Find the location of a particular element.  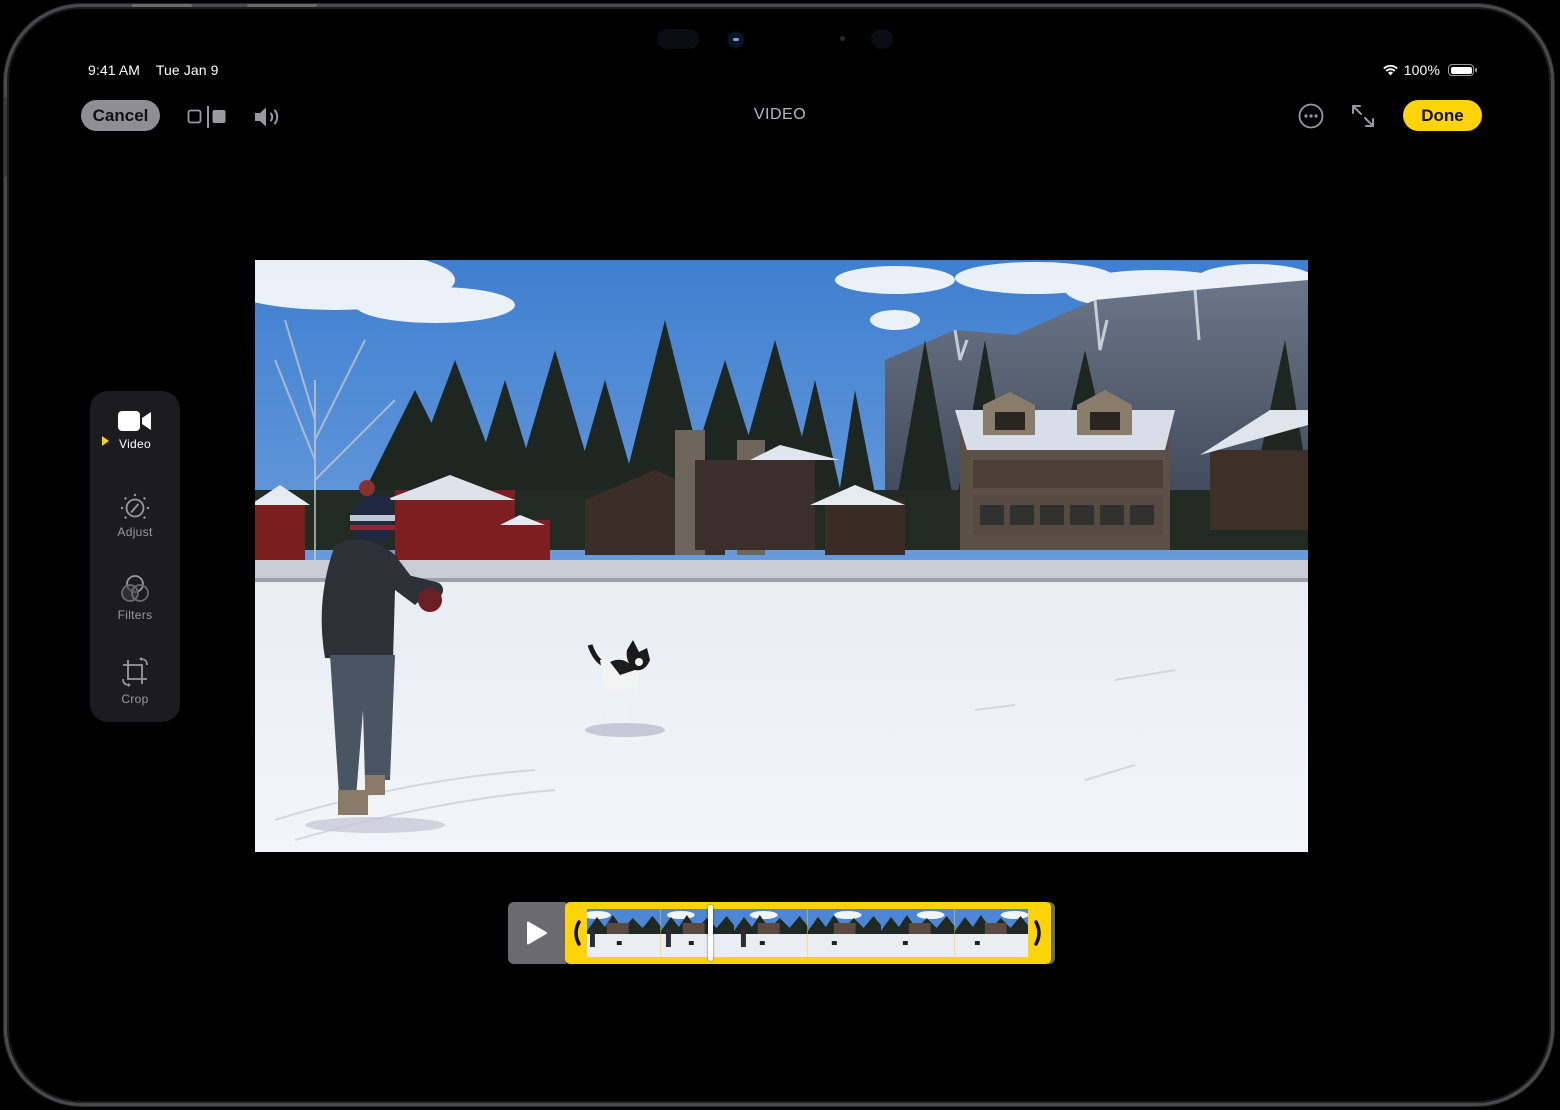

tool-video: Video is located at coordinates (135, 430).